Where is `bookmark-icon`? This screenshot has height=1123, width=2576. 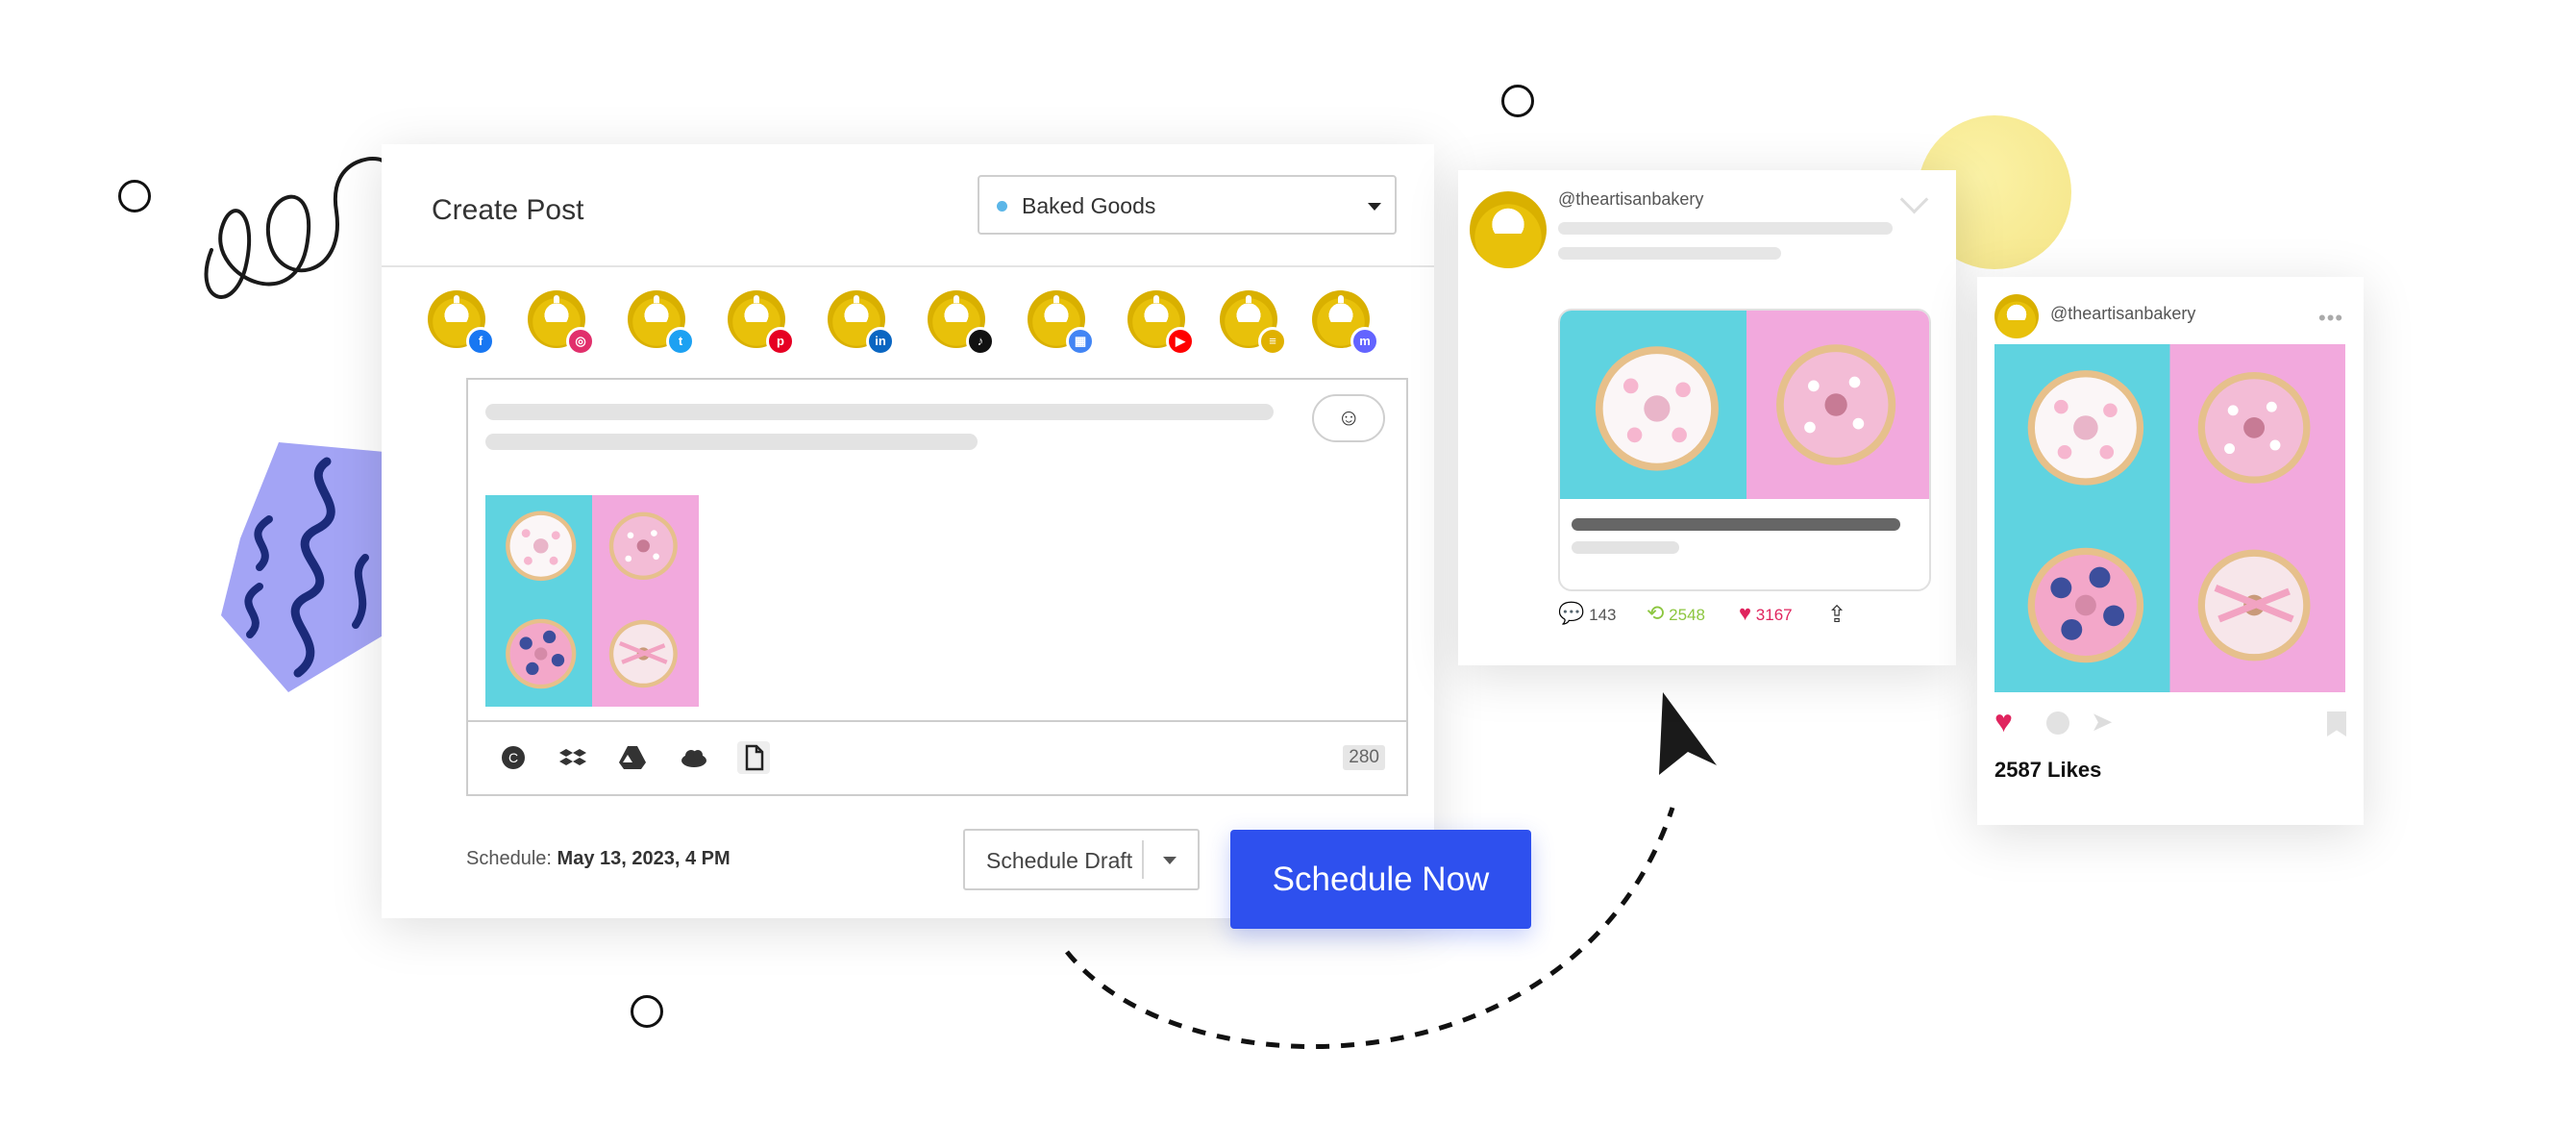
bookmark-icon is located at coordinates (2337, 723).